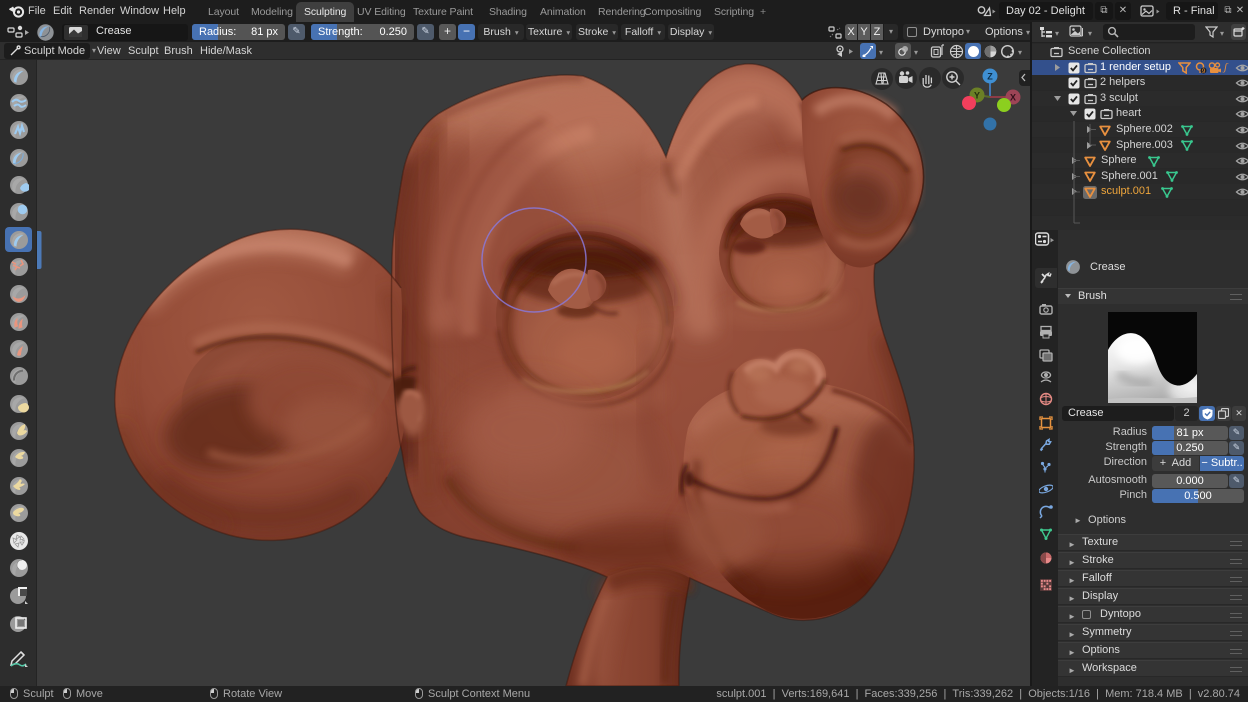 This screenshot has width=1248, height=702. I want to click on svg-text: Z, so click(990, 77).